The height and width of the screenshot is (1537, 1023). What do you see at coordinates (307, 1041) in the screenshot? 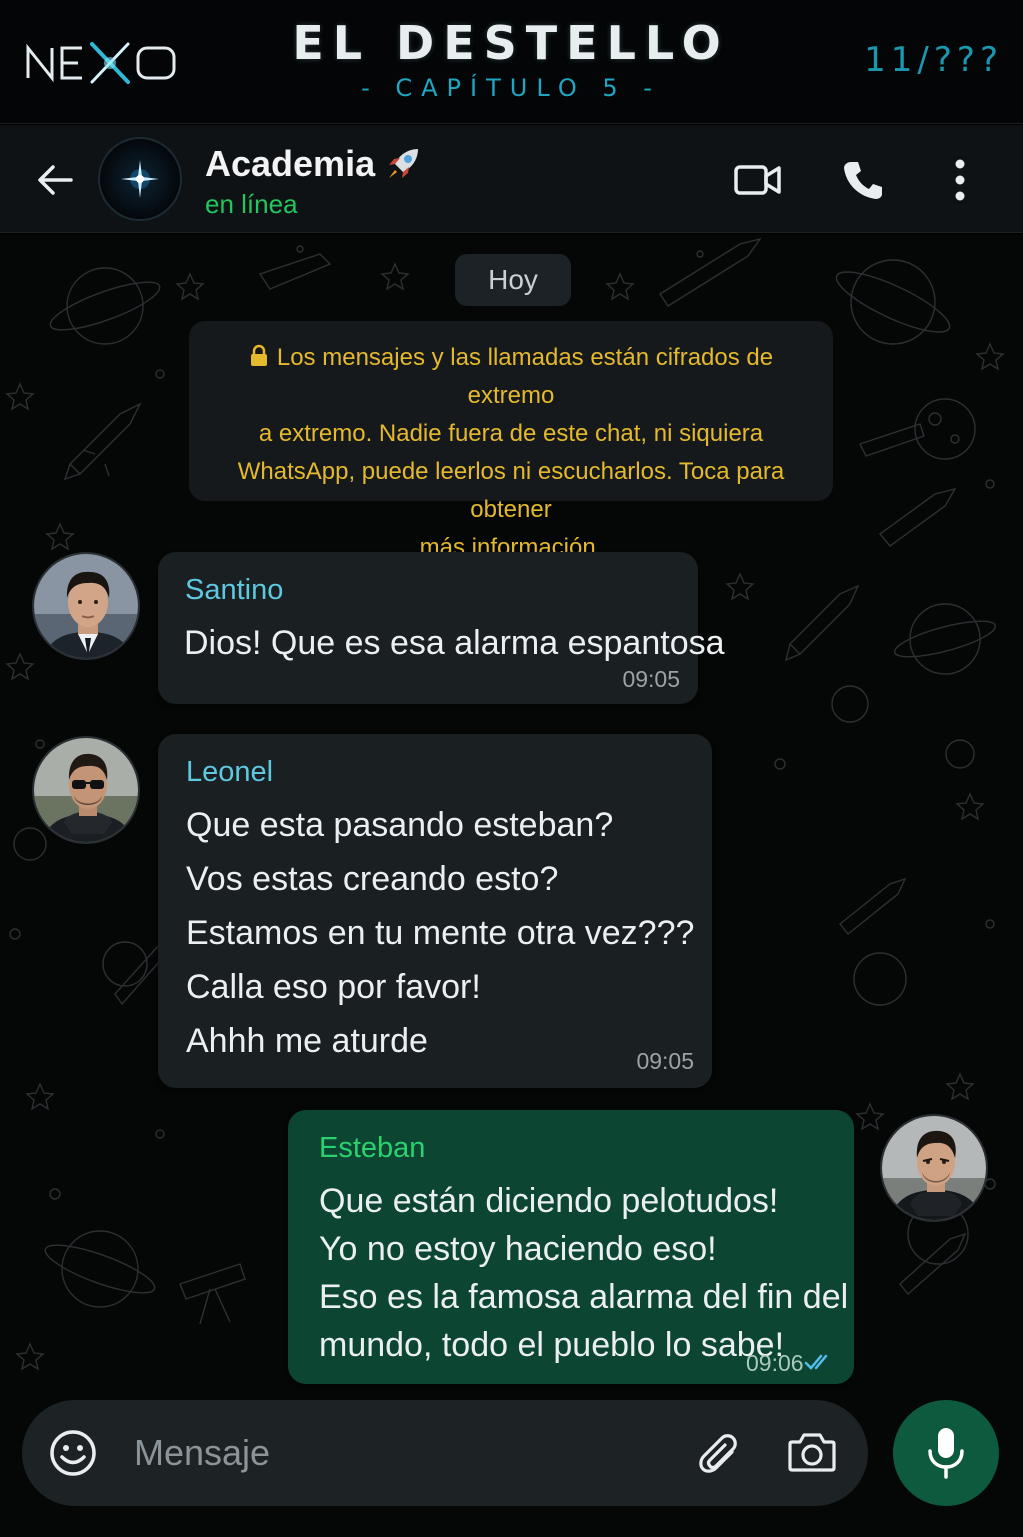
I see `message-text: Ahhh me aturde` at bounding box center [307, 1041].